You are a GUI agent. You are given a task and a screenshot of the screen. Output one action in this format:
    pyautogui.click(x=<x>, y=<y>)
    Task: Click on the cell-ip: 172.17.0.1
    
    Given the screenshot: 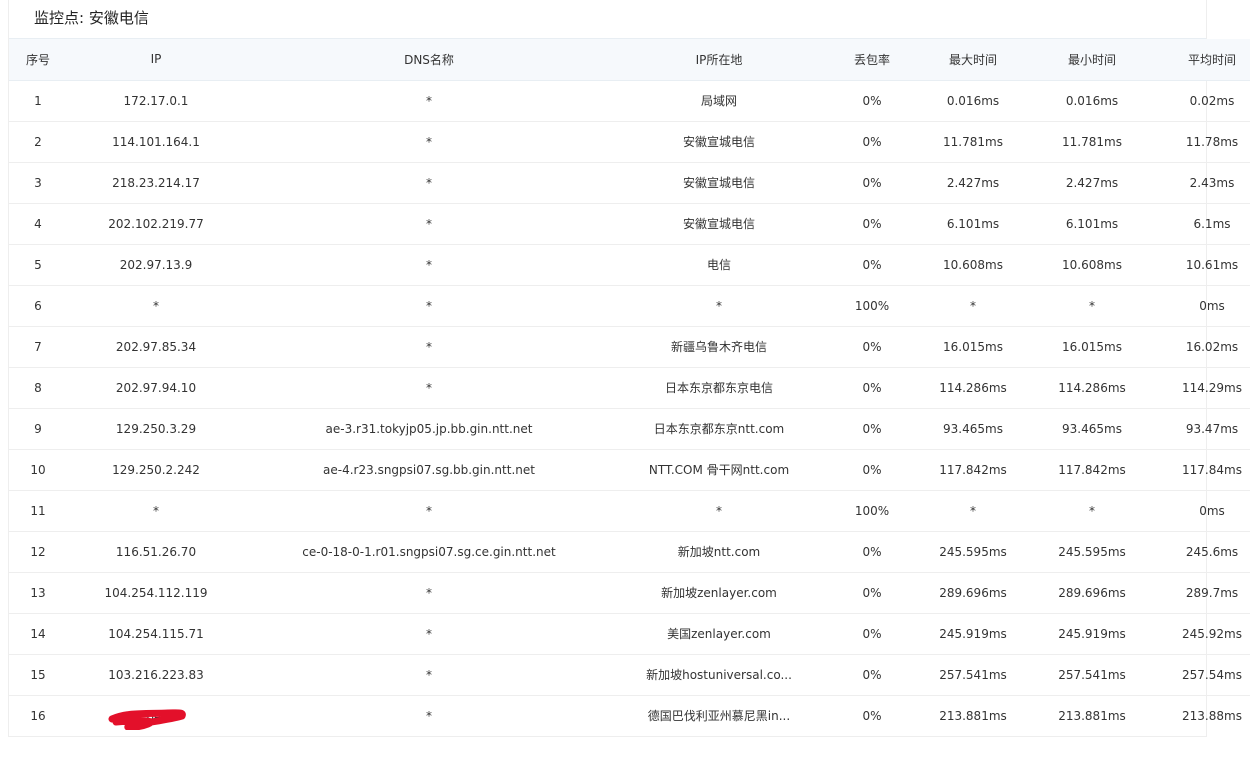 What is the action you would take?
    pyautogui.click(x=156, y=101)
    